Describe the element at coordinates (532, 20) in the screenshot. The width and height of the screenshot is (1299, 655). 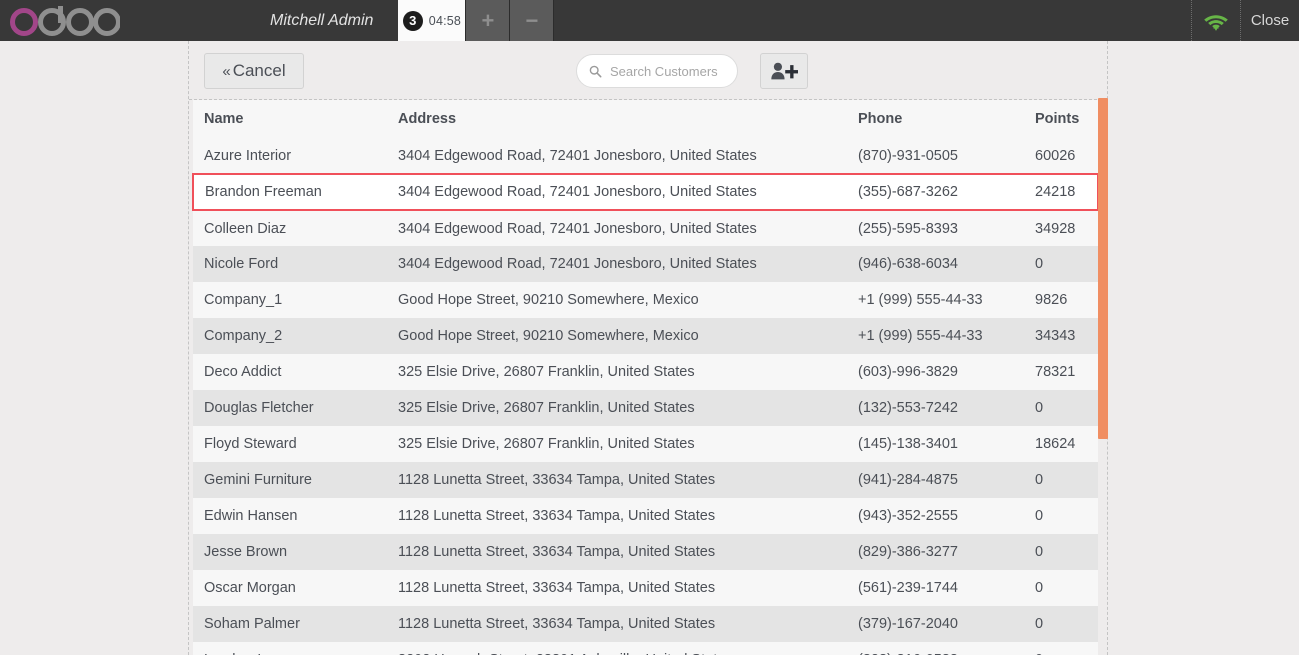
I see `remove-order-button: −` at that location.